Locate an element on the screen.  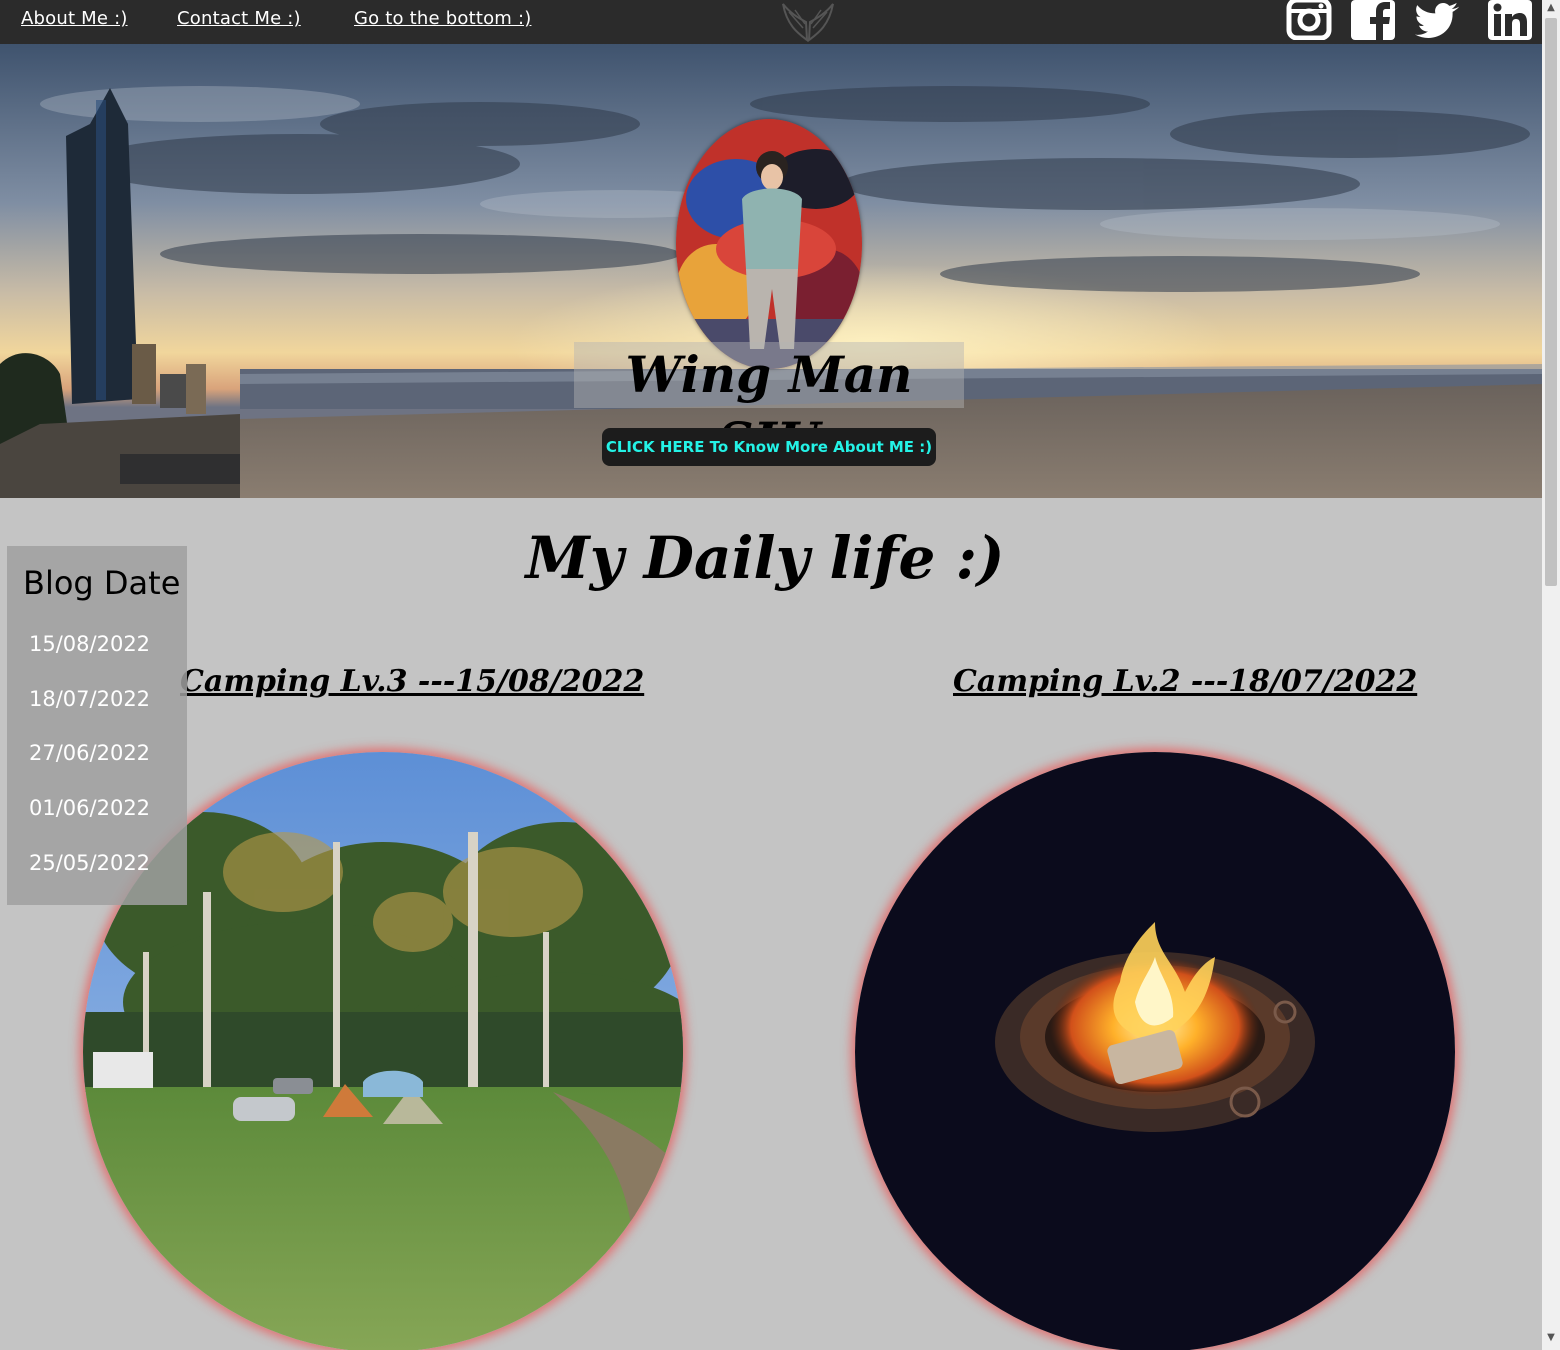
linkedin-icon is located at coordinates (1510, 20).